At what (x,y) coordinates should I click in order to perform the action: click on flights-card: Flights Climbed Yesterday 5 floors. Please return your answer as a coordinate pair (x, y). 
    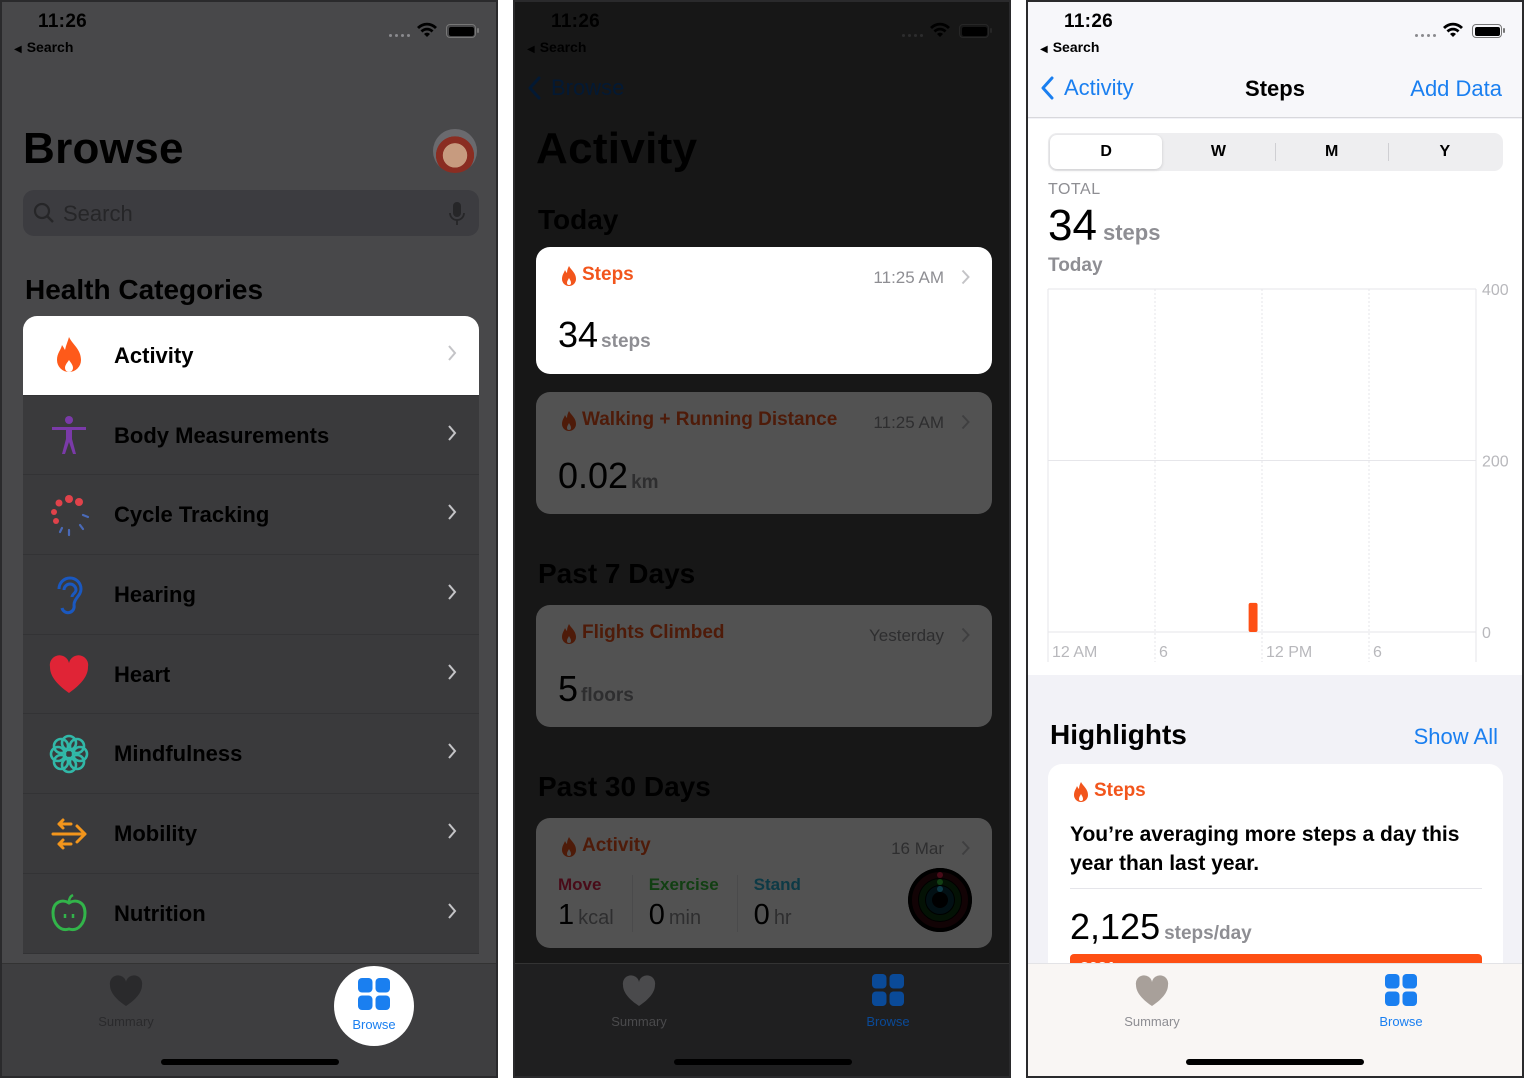
    Looking at the image, I should click on (764, 666).